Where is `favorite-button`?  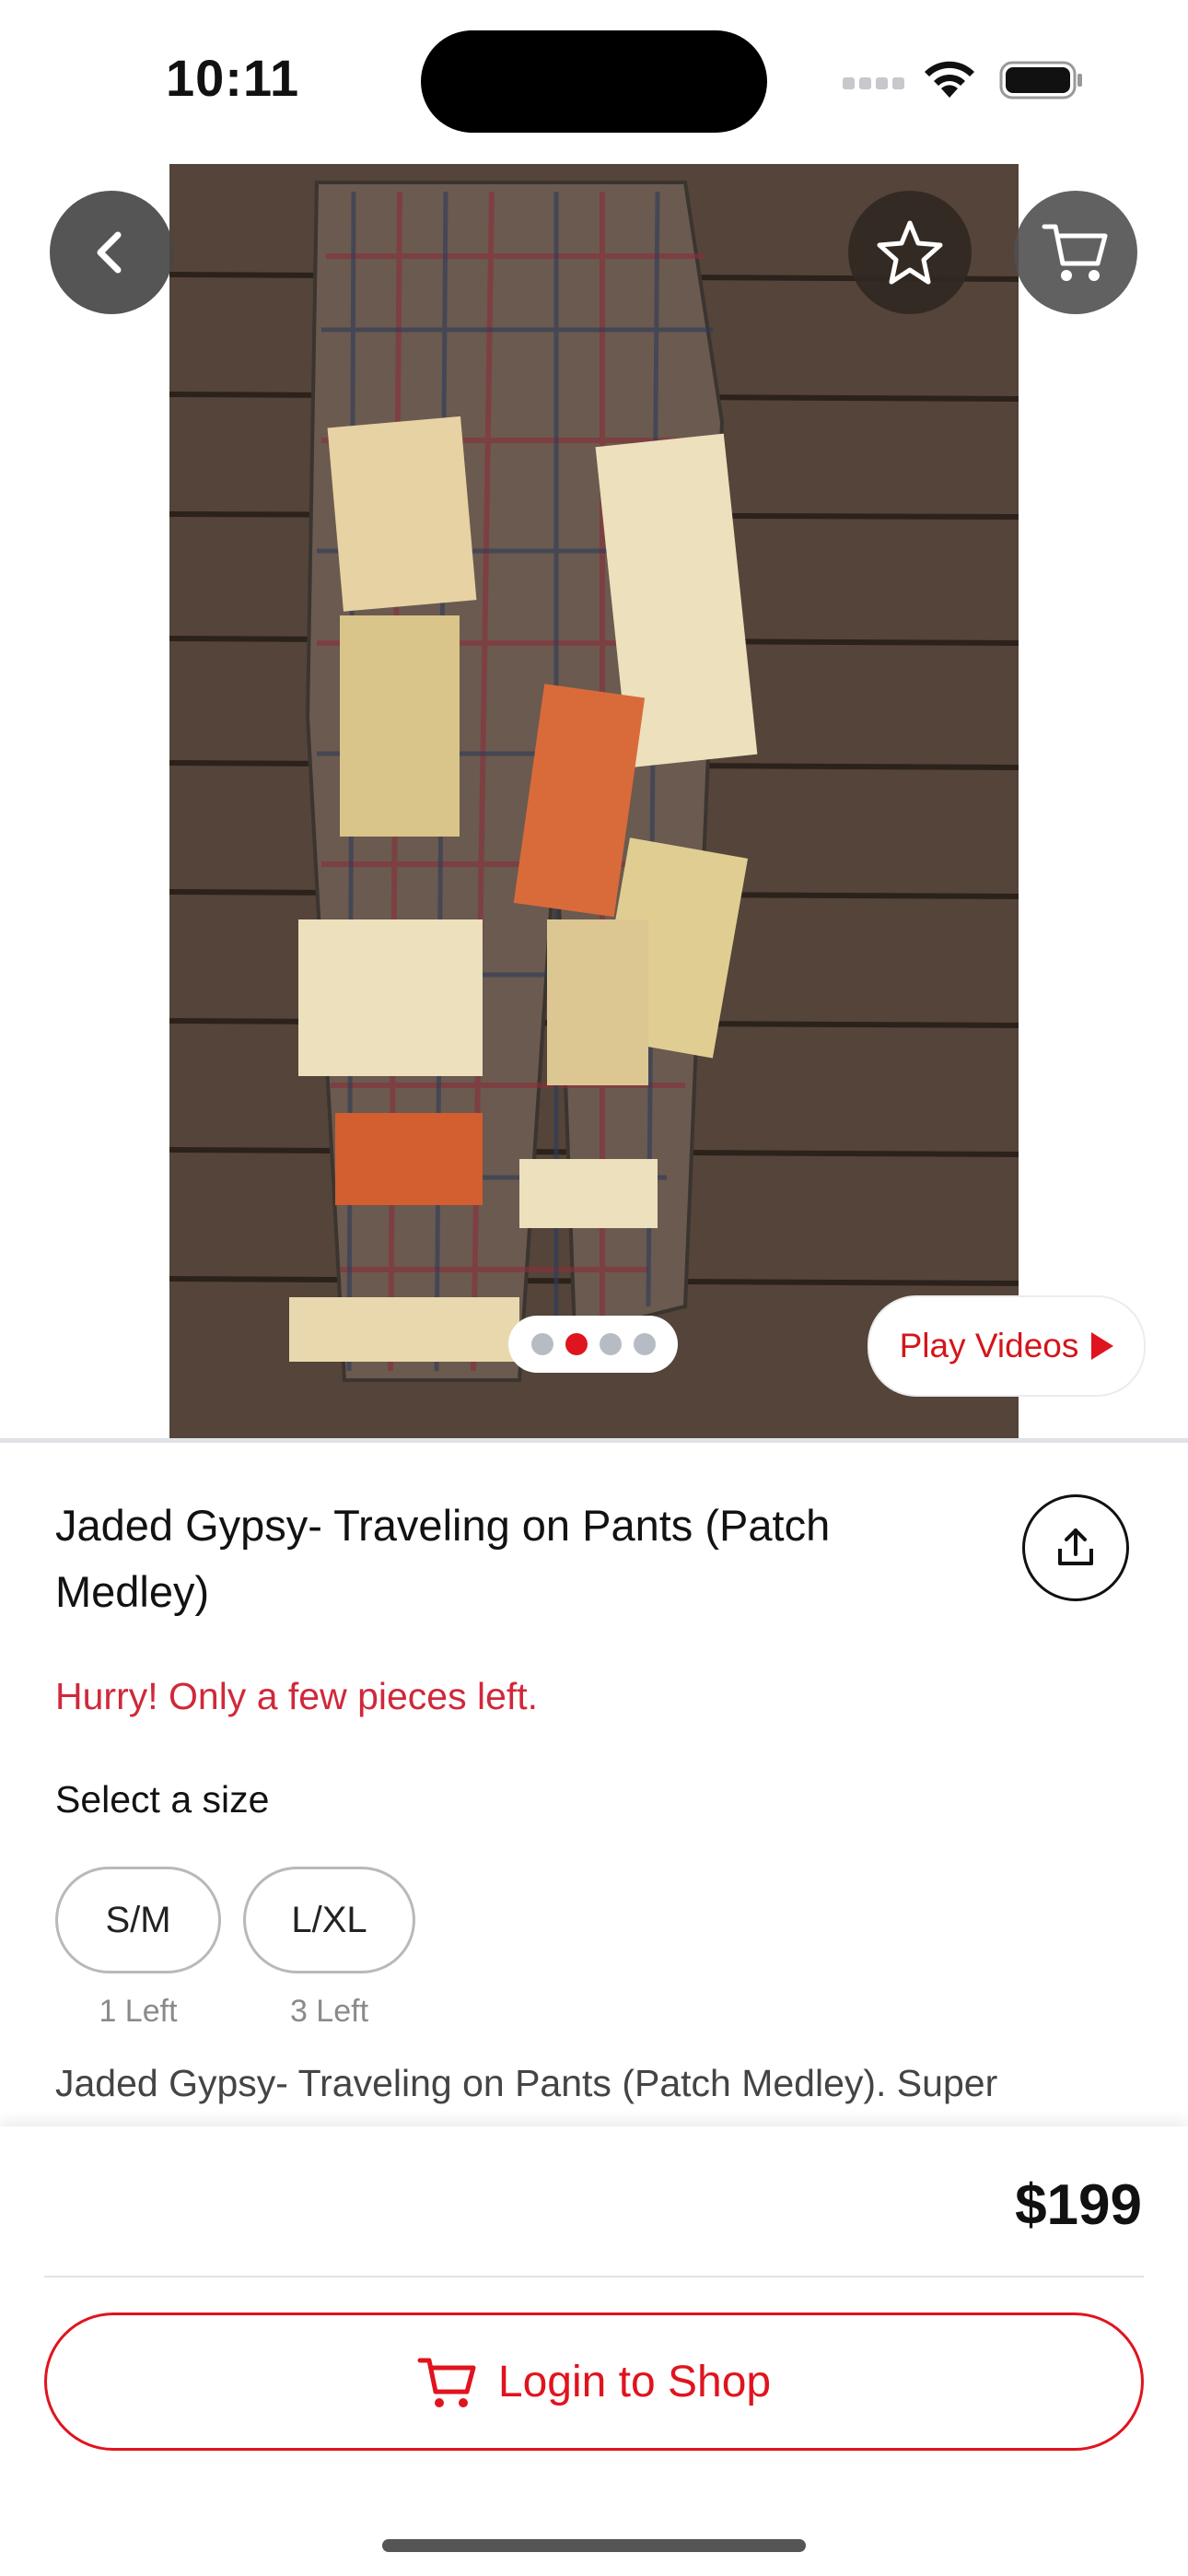 favorite-button is located at coordinates (910, 252).